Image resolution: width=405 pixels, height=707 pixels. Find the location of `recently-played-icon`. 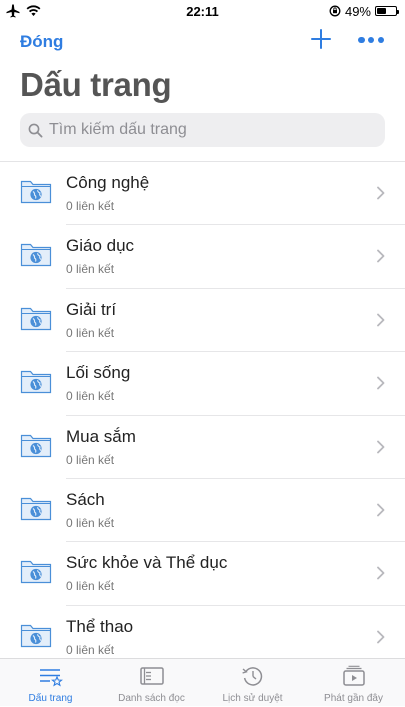

recently-played-icon is located at coordinates (353, 675).